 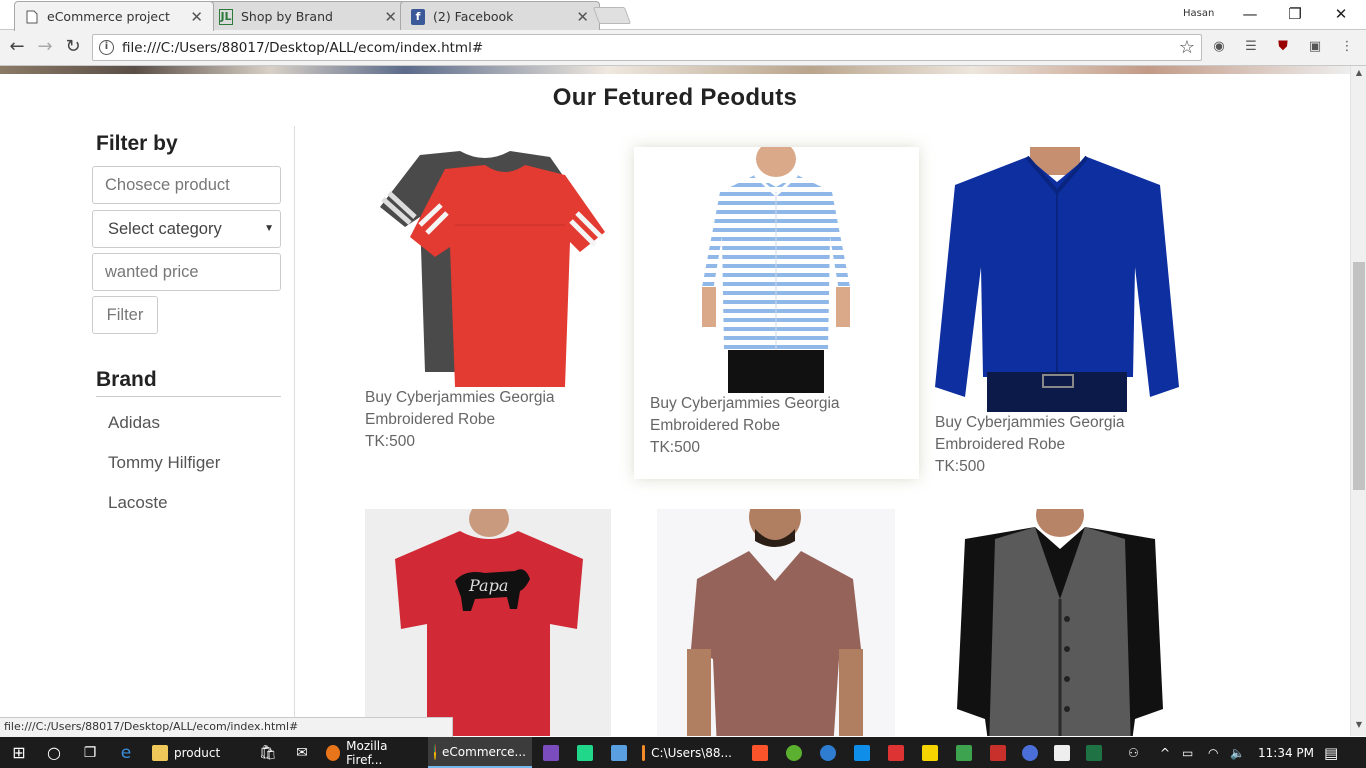 What do you see at coordinates (1250, 14) in the screenshot?
I see `minimize-icon: —` at bounding box center [1250, 14].